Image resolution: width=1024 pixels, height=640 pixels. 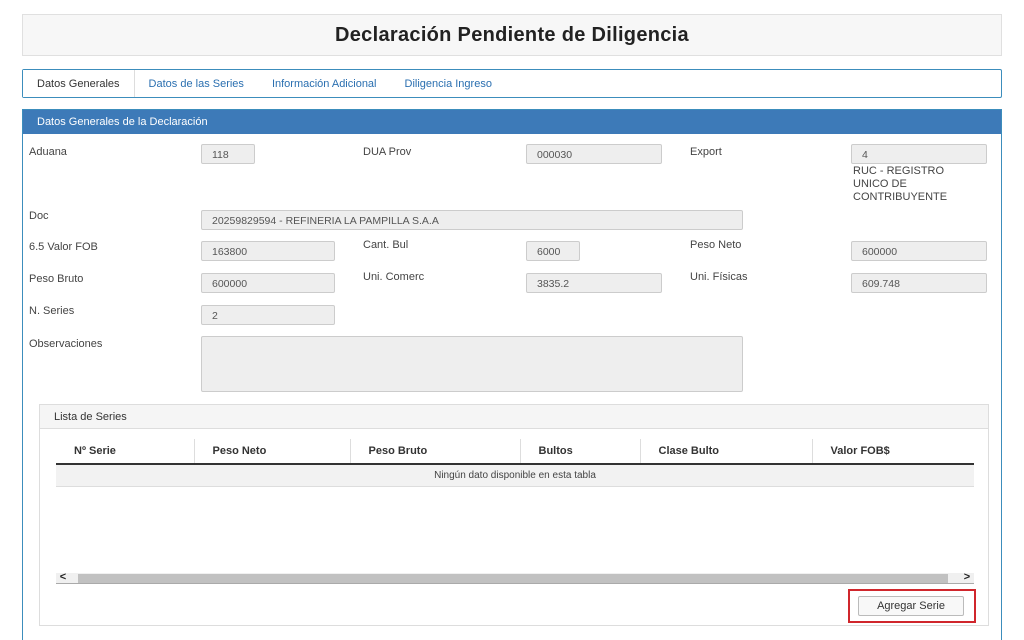 I want to click on page-title: Declaración Pendiente de Diligencia, so click(x=512, y=34).